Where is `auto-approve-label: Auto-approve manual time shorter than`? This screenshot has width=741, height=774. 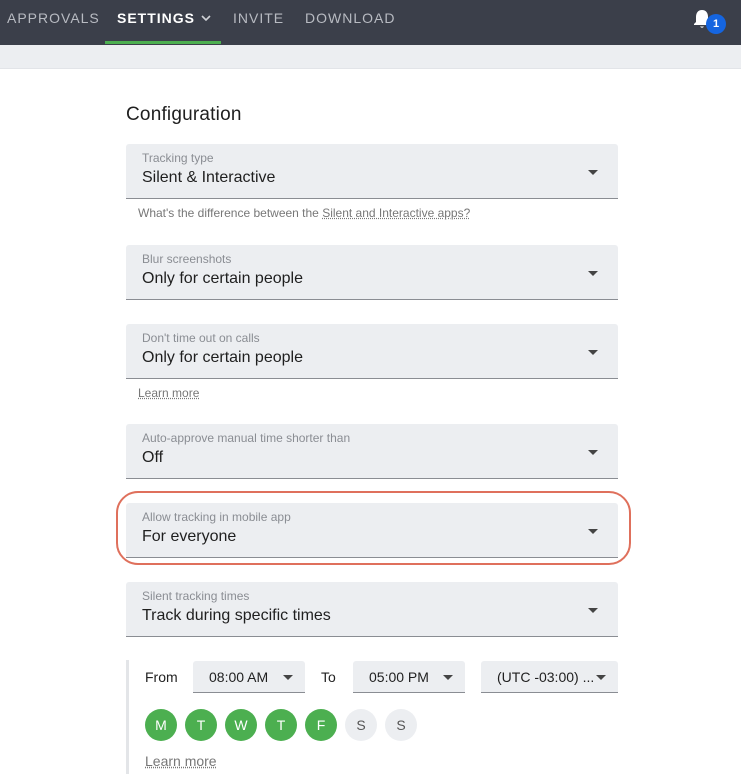
auto-approve-label: Auto-approve manual time shorter than is located at coordinates (246, 438).